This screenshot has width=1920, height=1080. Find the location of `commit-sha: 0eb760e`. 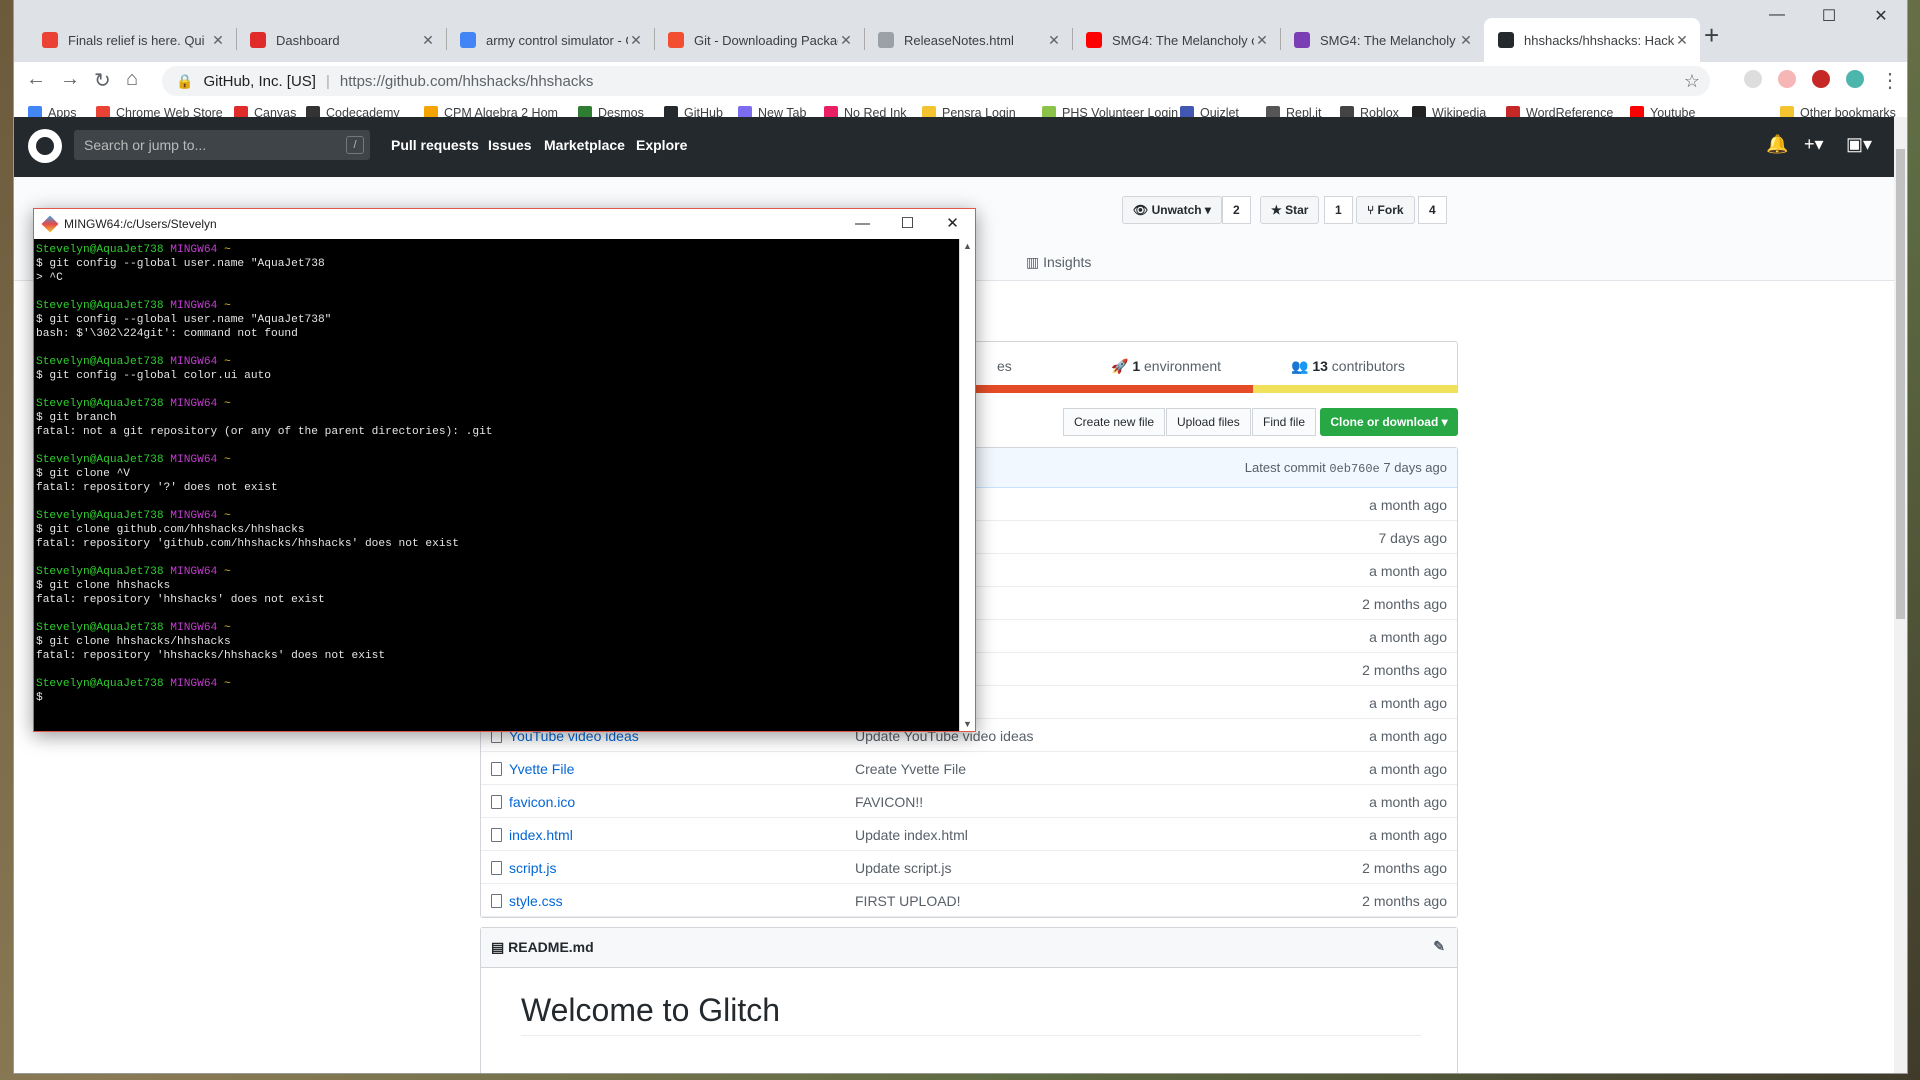

commit-sha: 0eb760e is located at coordinates (1354, 469).